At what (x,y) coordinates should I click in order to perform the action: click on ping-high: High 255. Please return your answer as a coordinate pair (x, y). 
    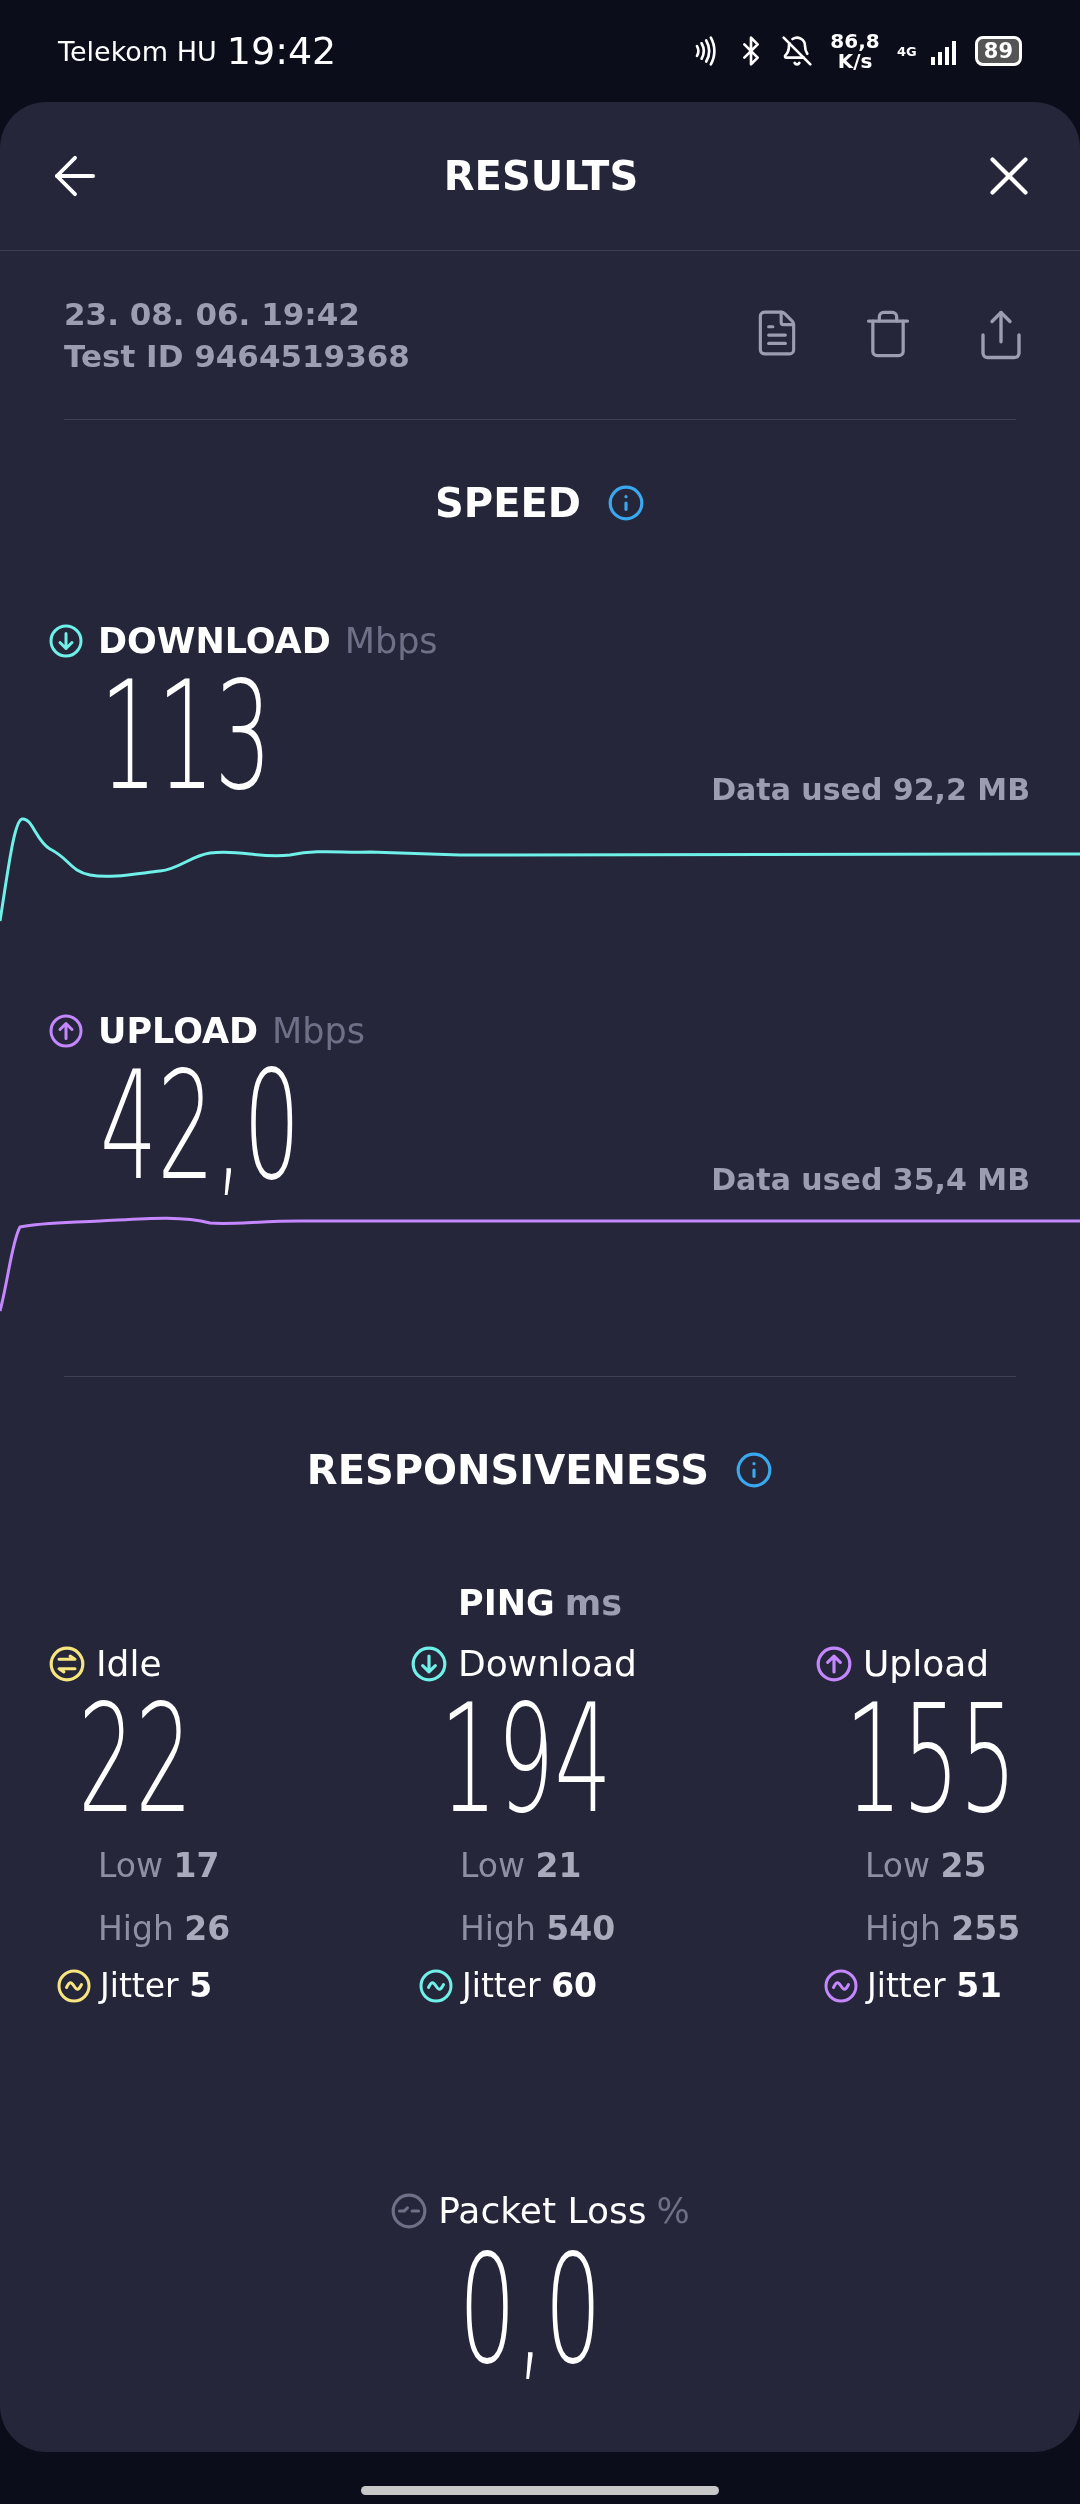
    Looking at the image, I should click on (943, 1929).